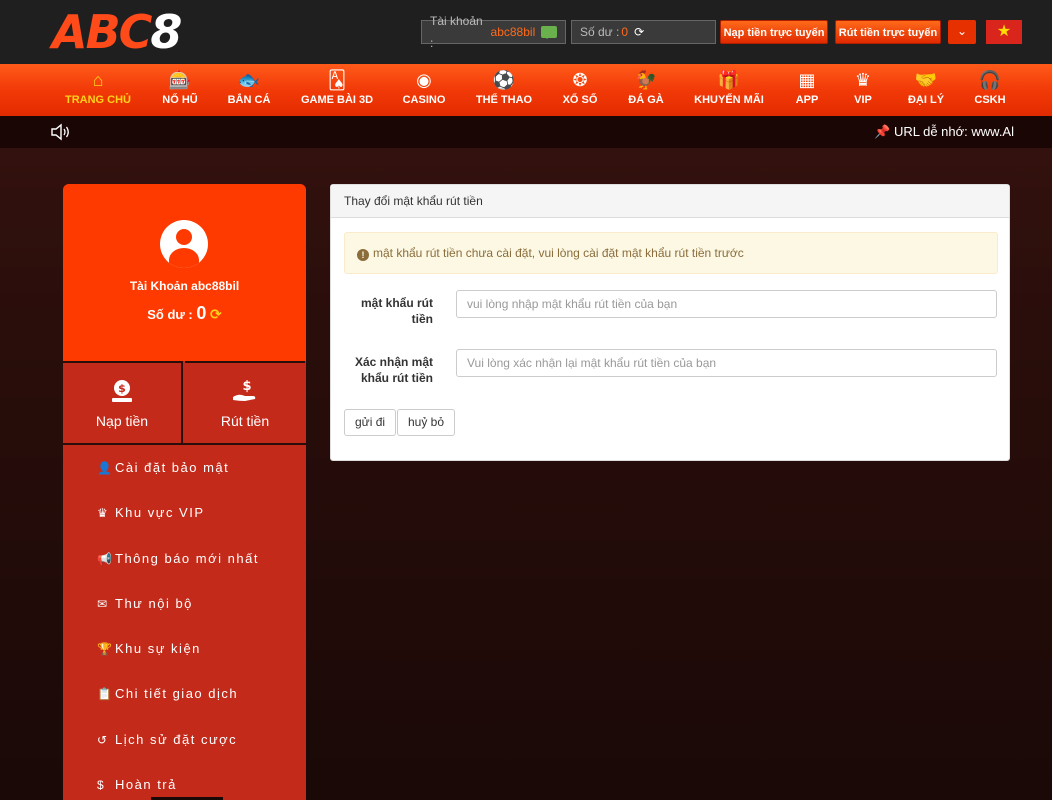 This screenshot has width=1052, height=800. I want to click on sidebar-item-clipboard: 📋 Chi tiết giao dịch, so click(184, 693).